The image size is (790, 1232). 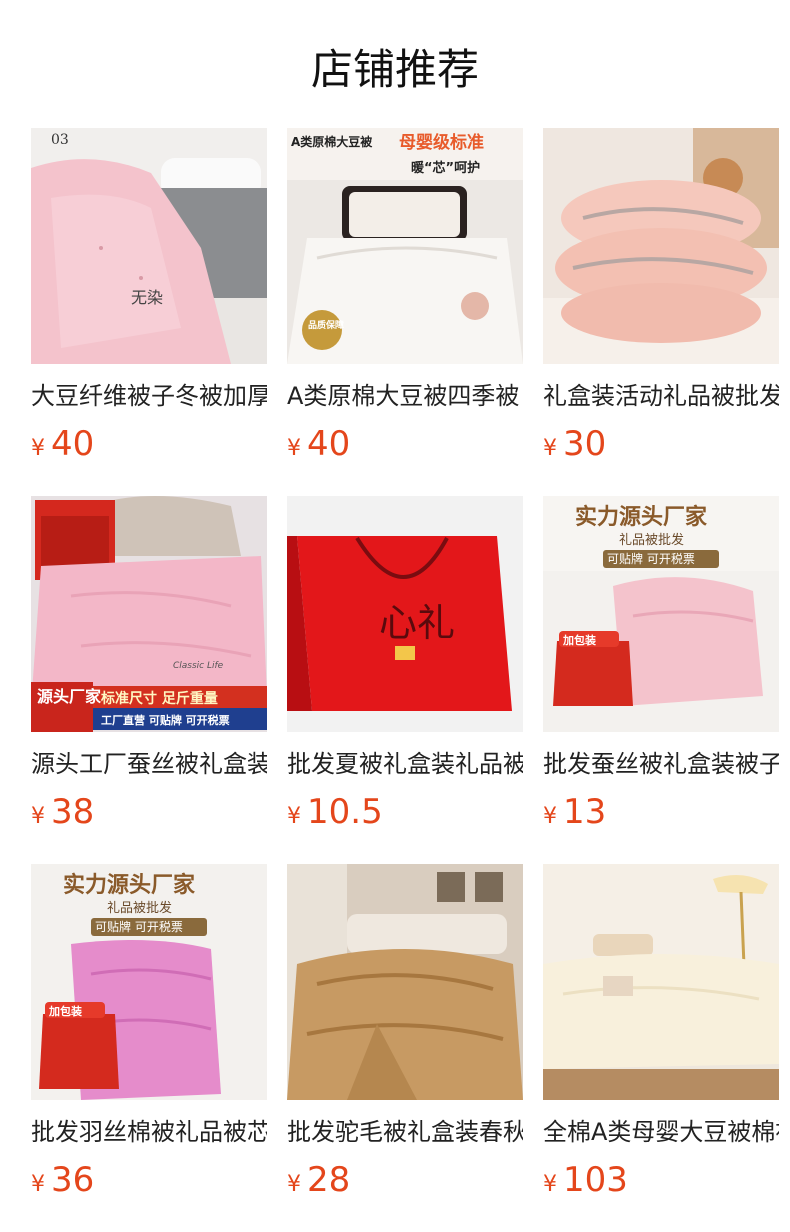 What do you see at coordinates (661, 812) in the screenshot?
I see `product-price: ¥13` at bounding box center [661, 812].